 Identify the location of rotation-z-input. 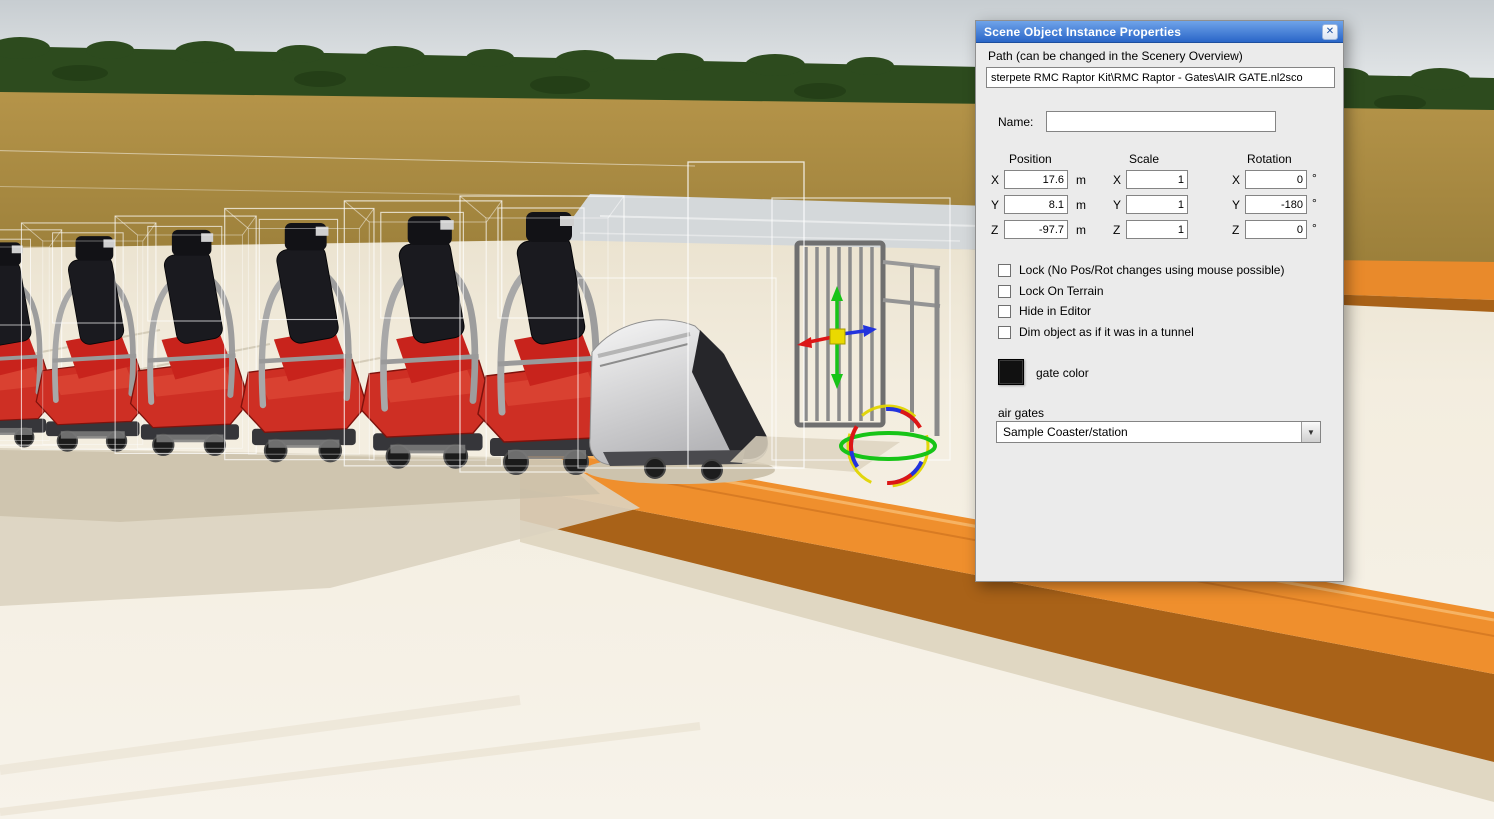
(1276, 229).